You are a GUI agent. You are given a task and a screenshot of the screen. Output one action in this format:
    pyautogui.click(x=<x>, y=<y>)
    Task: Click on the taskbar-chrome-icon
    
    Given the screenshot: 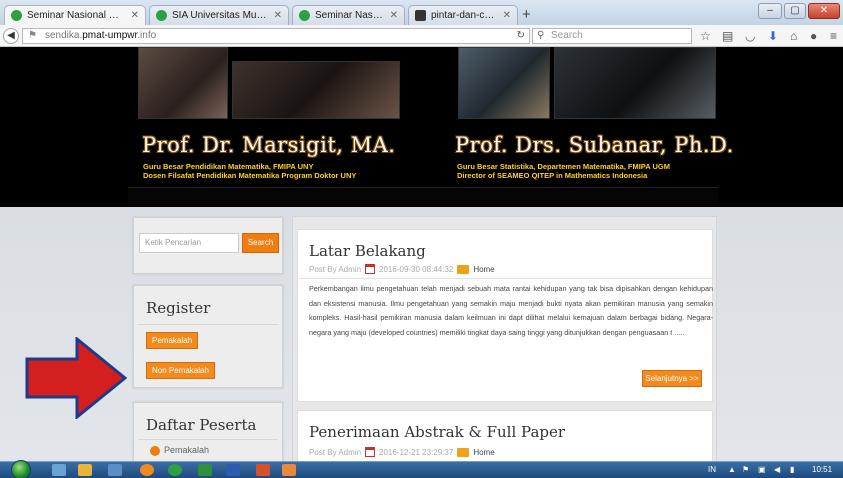 What is the action you would take?
    pyautogui.click(x=175, y=470)
    